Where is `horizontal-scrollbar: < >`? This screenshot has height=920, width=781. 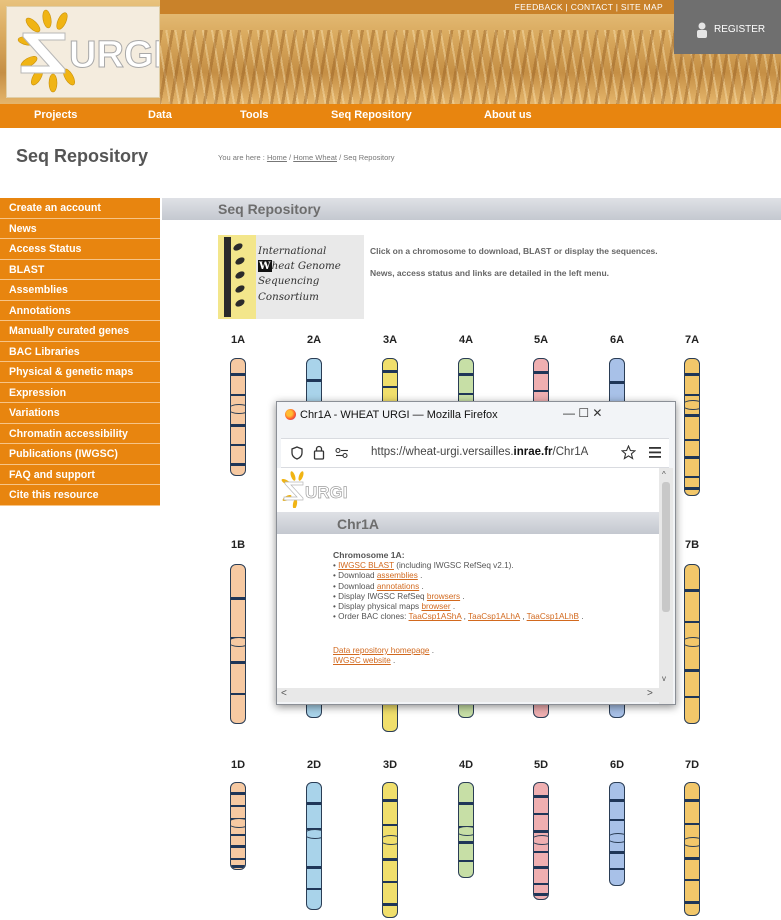
horizontal-scrollbar: < > is located at coordinates (468, 695).